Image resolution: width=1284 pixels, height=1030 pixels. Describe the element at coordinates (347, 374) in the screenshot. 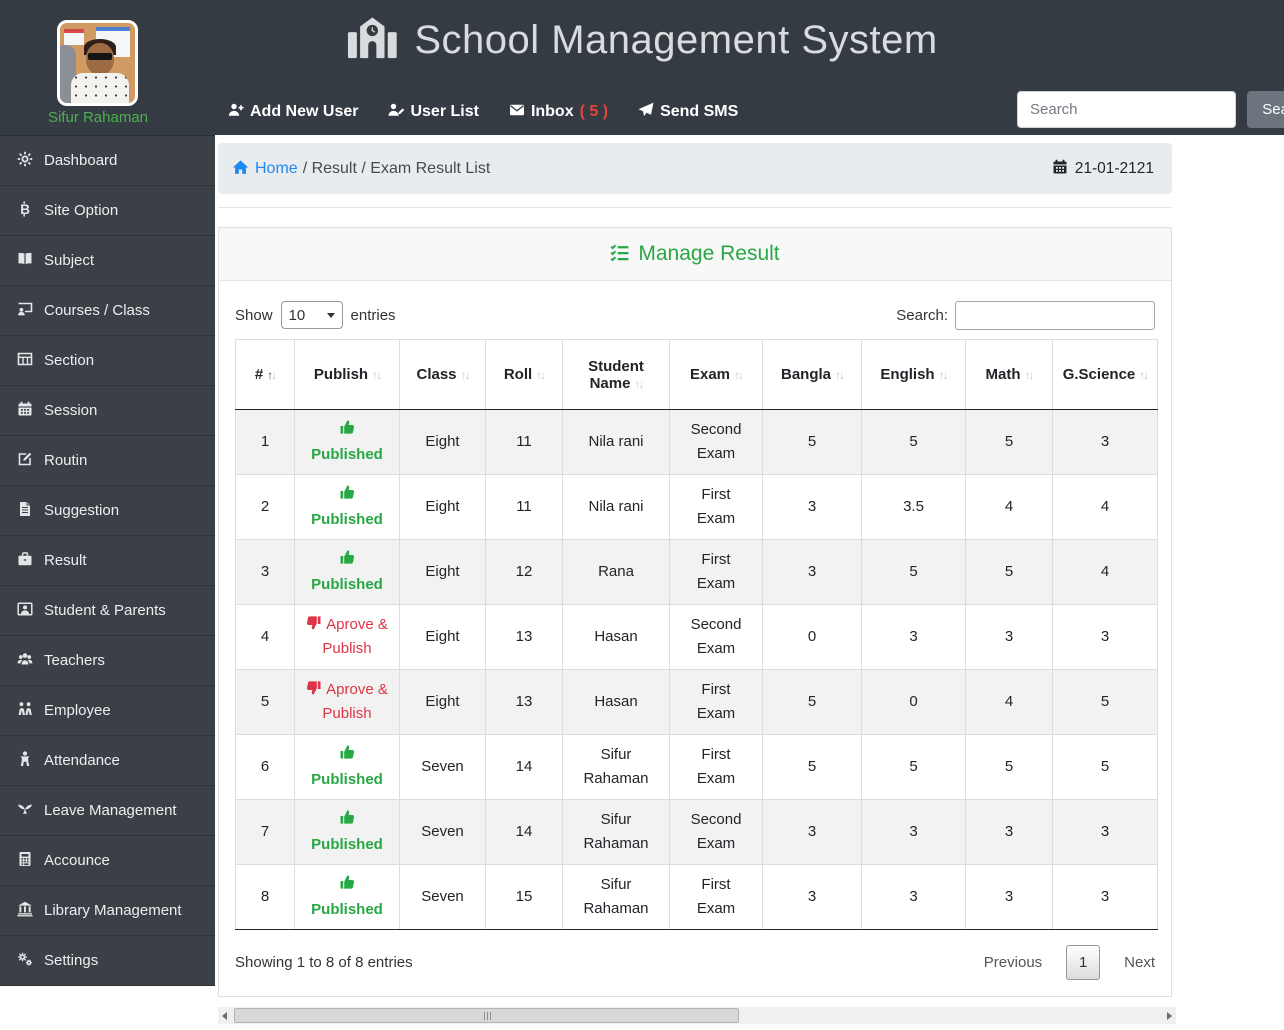

I see `column-header-publish: Publish ↑↓` at that location.